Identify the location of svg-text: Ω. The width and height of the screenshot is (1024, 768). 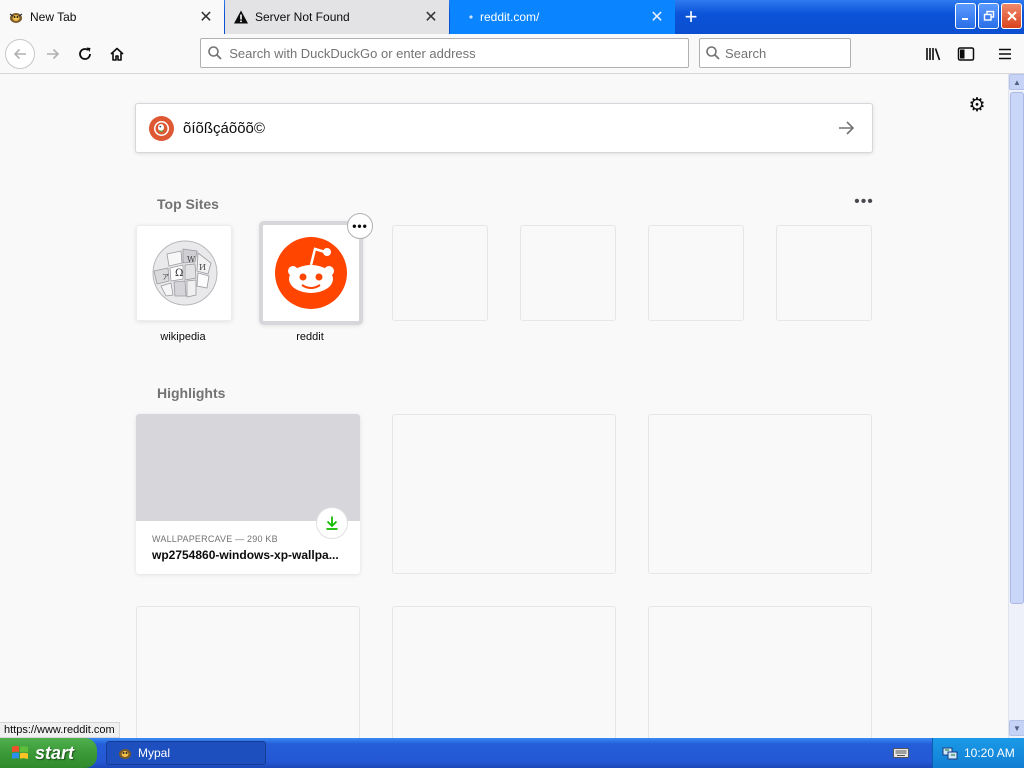
(179, 273).